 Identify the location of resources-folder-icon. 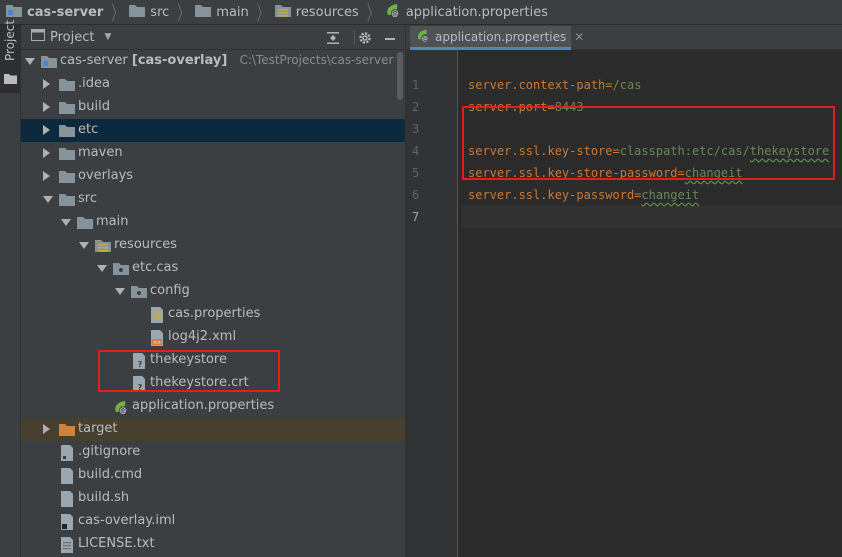
(282, 12).